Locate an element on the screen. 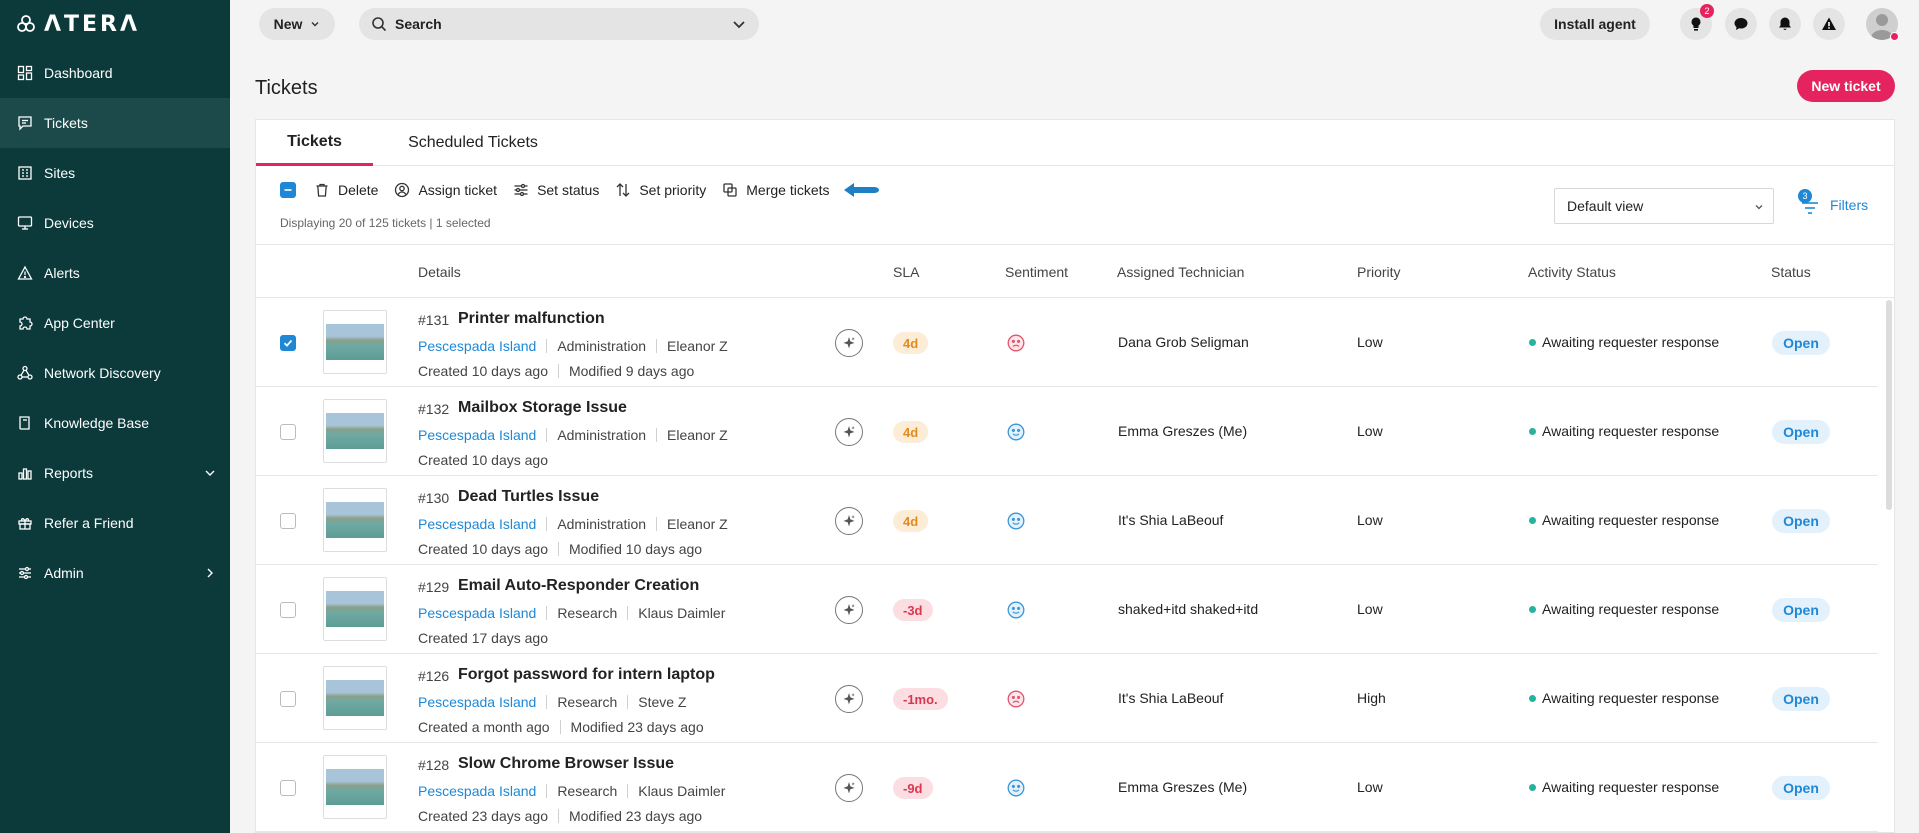  sidebar-item-tickets: Tickets is located at coordinates (115, 123).